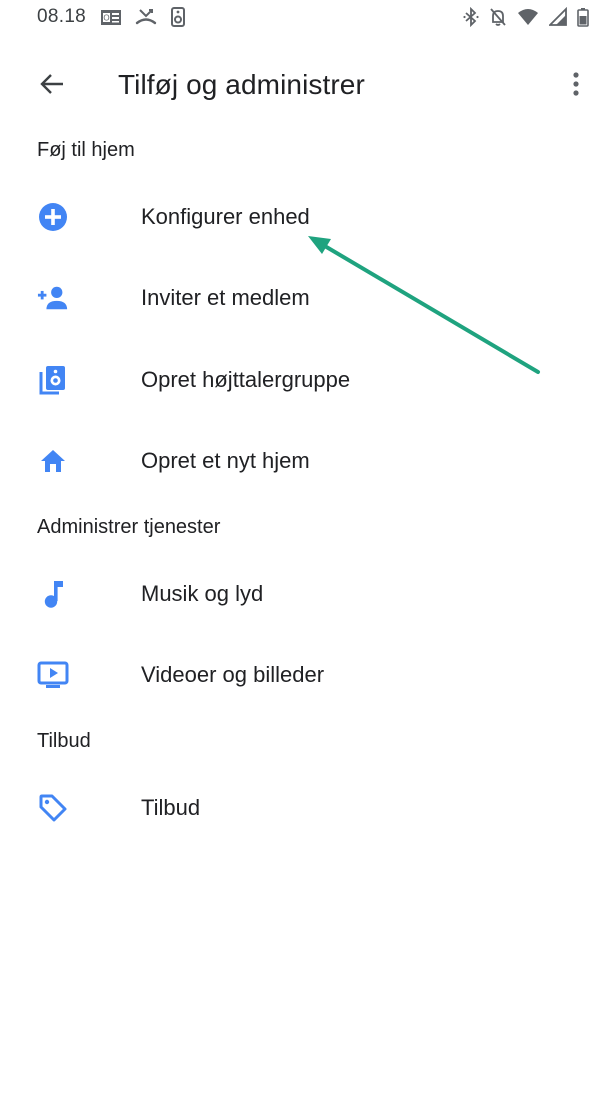 The height and width of the screenshot is (1117, 607). I want to click on more-vert-icon, so click(576, 86).